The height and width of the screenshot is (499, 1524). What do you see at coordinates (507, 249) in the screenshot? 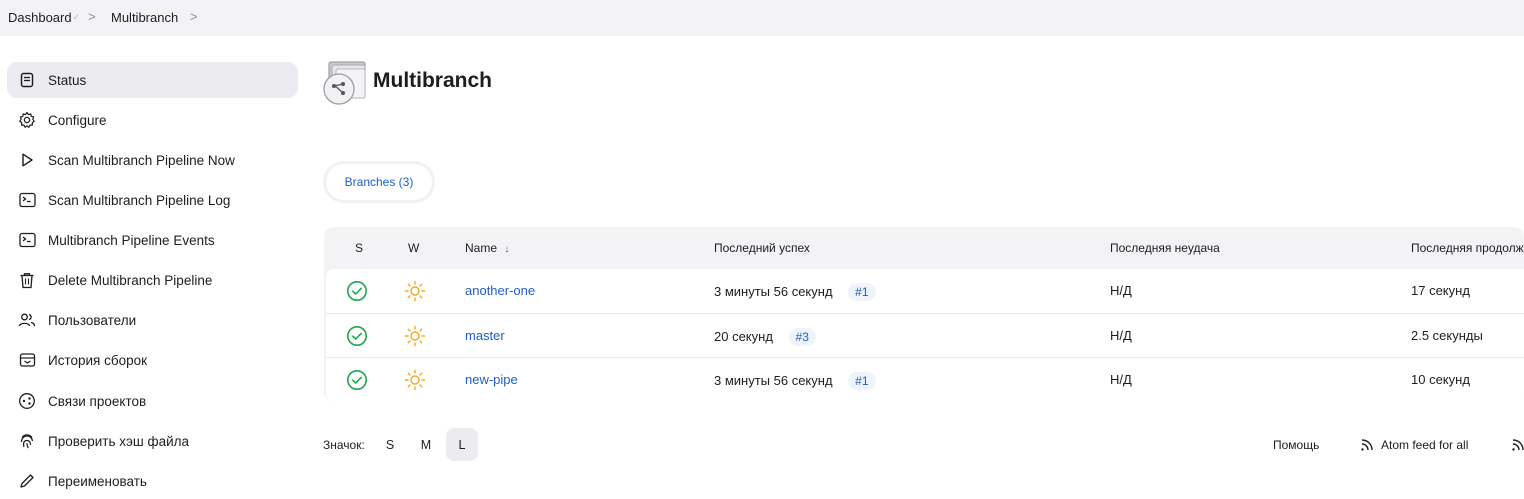
I see `sort-arrow-icon: ↓` at bounding box center [507, 249].